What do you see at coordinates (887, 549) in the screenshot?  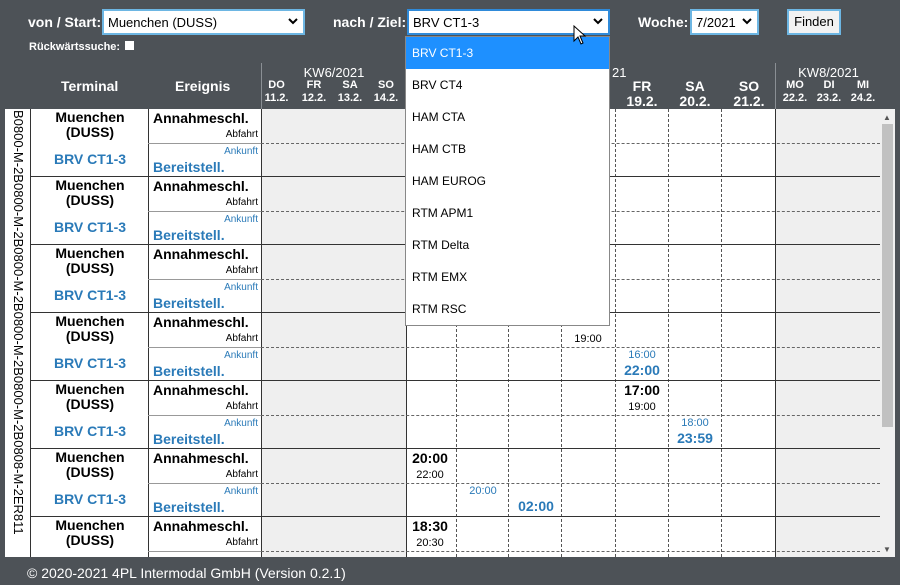 I see `scroll-down-icon: ▼` at bounding box center [887, 549].